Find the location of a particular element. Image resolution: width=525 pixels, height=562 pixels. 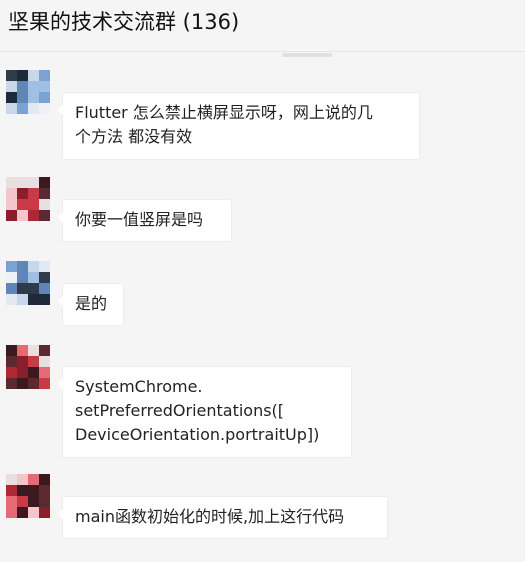

message-text: 个方法 都没有效 is located at coordinates (134, 136).